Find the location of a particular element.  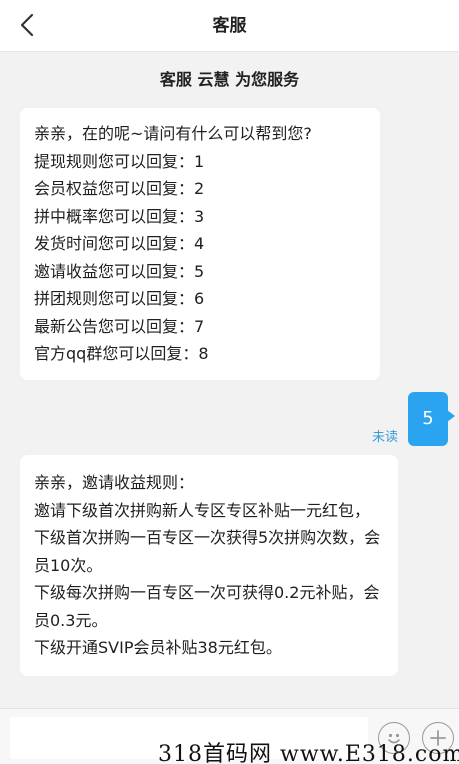

top-nav-bar: 客服 is located at coordinates (229, 26).